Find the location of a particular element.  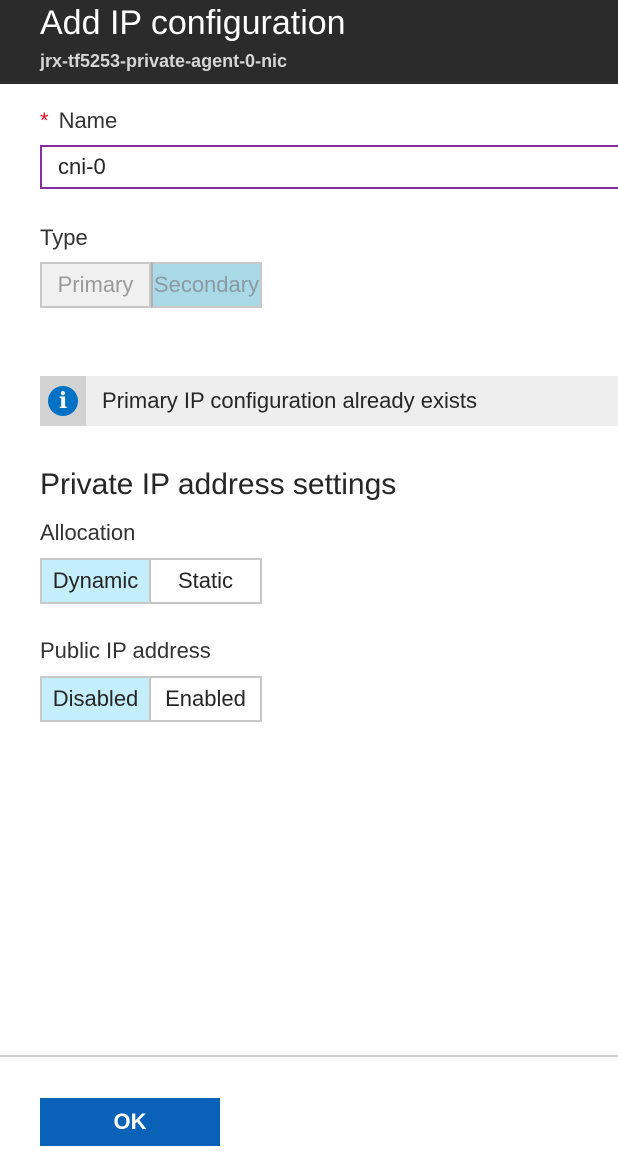

footer-divider is located at coordinates (309, 1056).